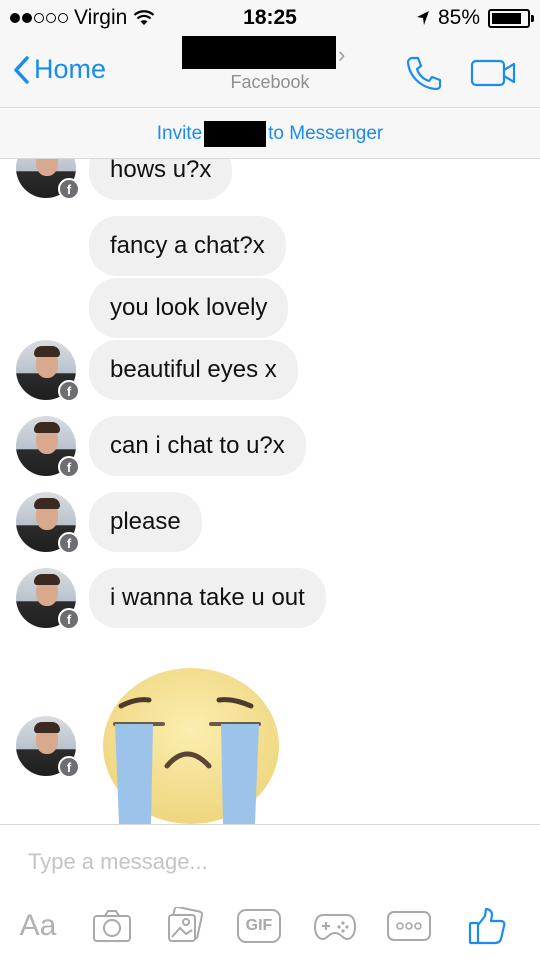 This screenshot has height=960, width=540. I want to click on more-icon, so click(409, 926).